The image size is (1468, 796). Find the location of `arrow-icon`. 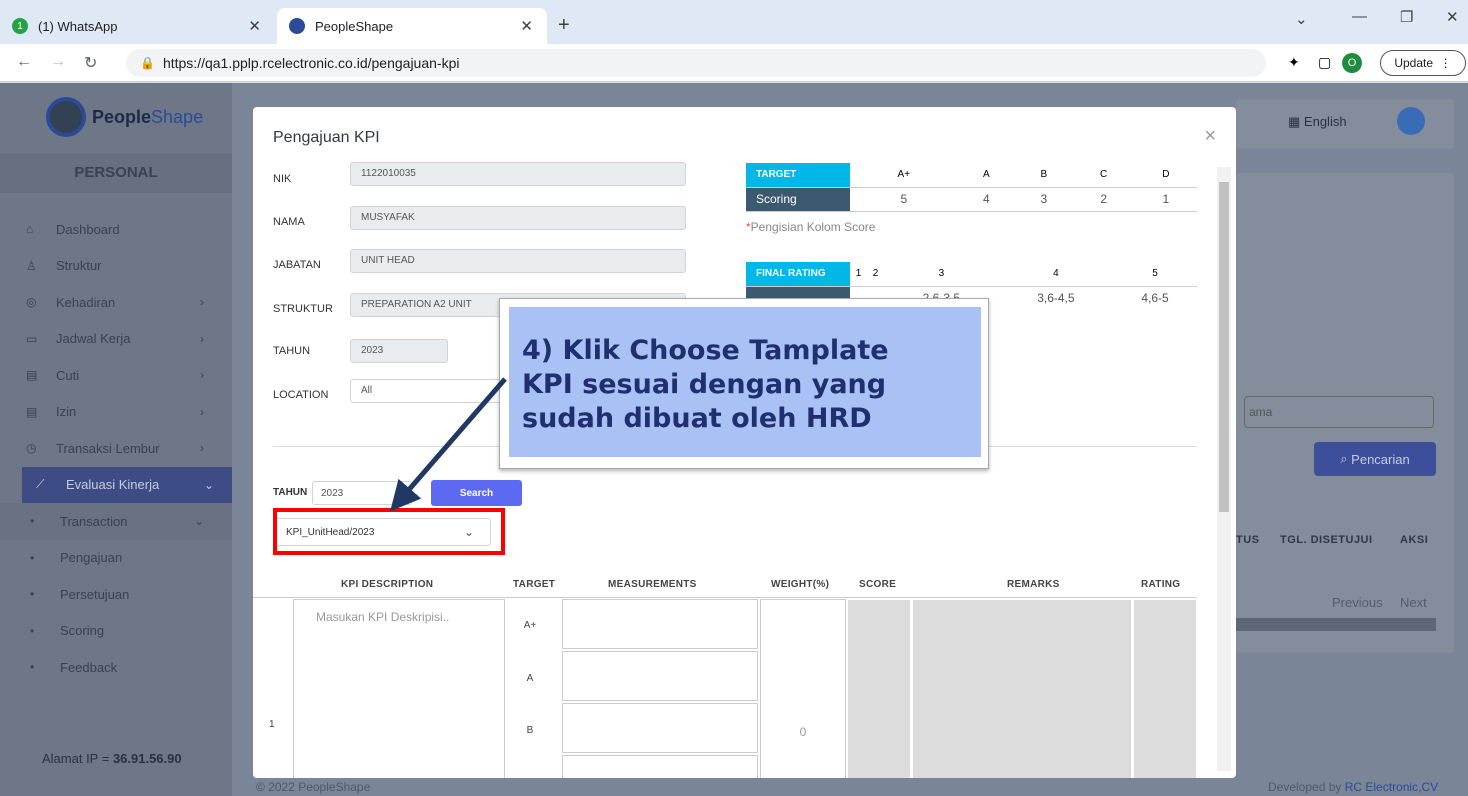

arrow-icon is located at coordinates (448, 444).